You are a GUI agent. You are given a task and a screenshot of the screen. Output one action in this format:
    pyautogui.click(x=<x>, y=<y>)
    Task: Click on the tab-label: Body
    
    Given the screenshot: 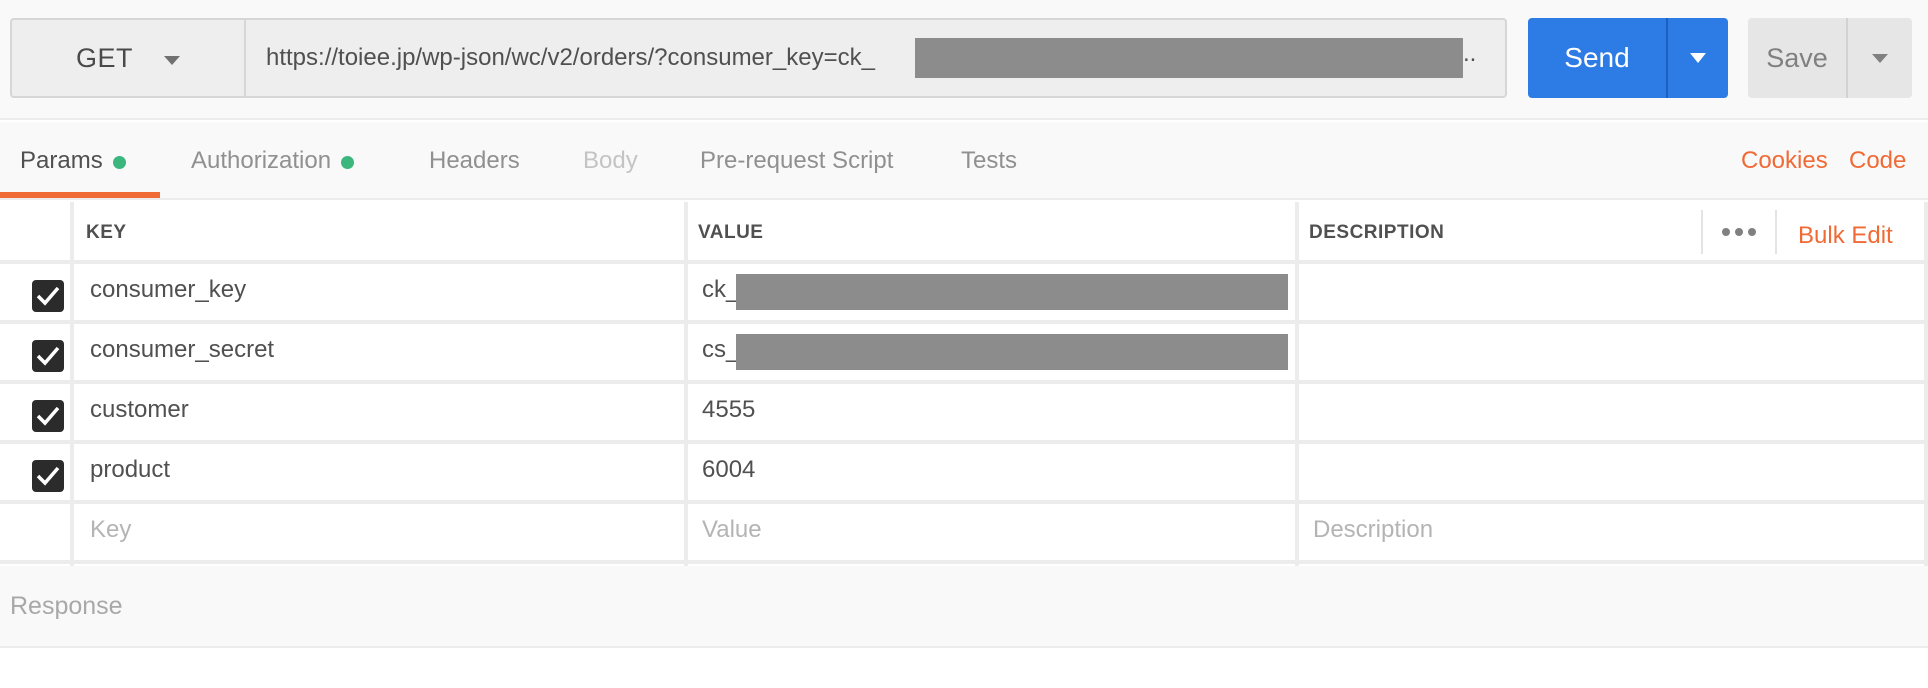 What is the action you would take?
    pyautogui.click(x=610, y=160)
    